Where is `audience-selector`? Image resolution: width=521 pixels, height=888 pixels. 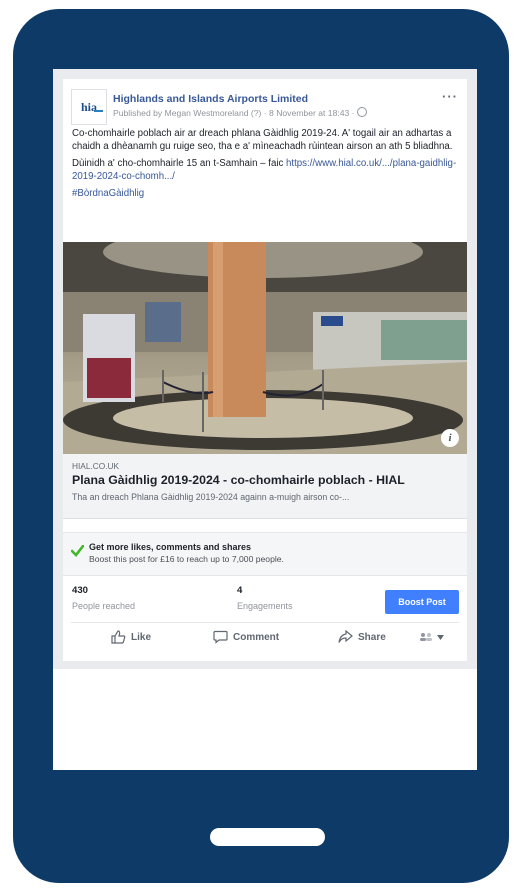 audience-selector is located at coordinates (431, 637).